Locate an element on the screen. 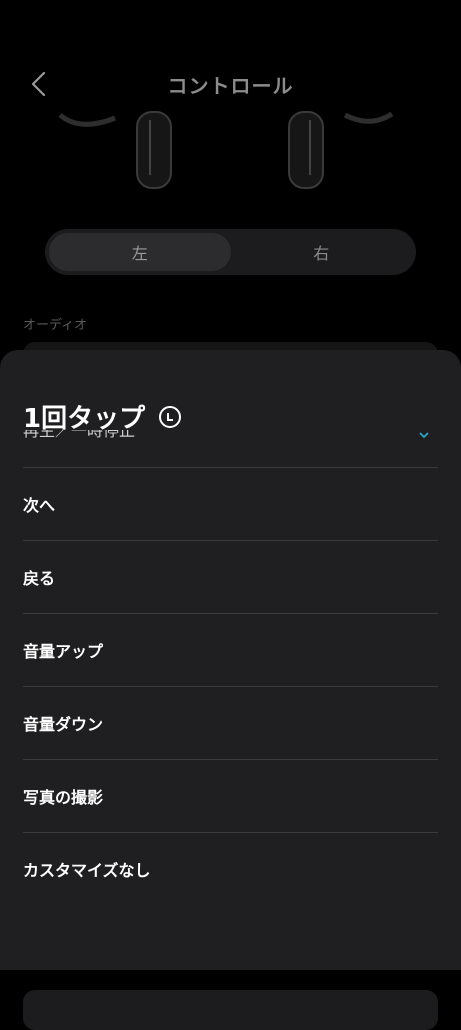  earbuds-image is located at coordinates (226, 150).